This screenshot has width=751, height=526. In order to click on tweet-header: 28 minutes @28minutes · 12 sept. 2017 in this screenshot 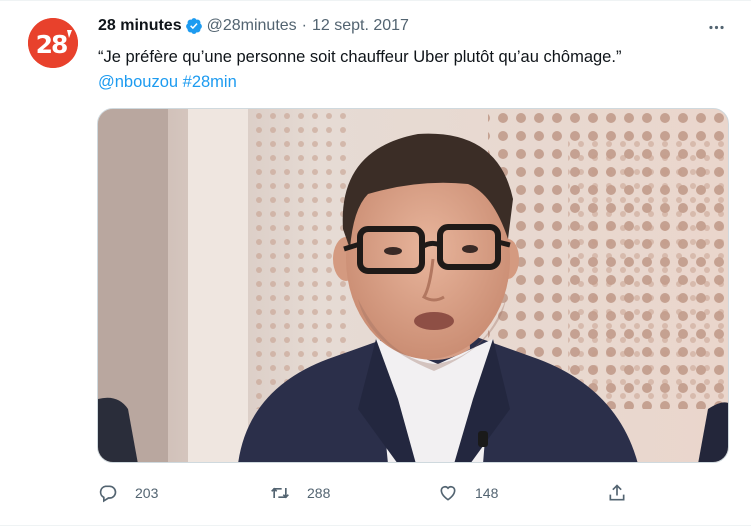, I will do `click(253, 26)`.